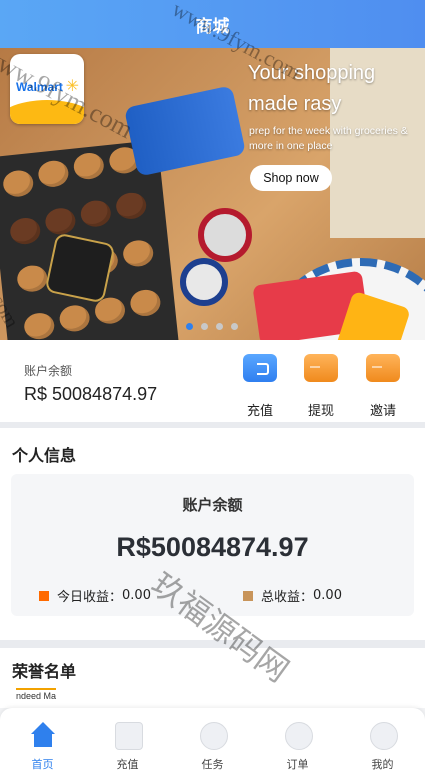  I want to click on tan-square-icon, so click(248, 595).